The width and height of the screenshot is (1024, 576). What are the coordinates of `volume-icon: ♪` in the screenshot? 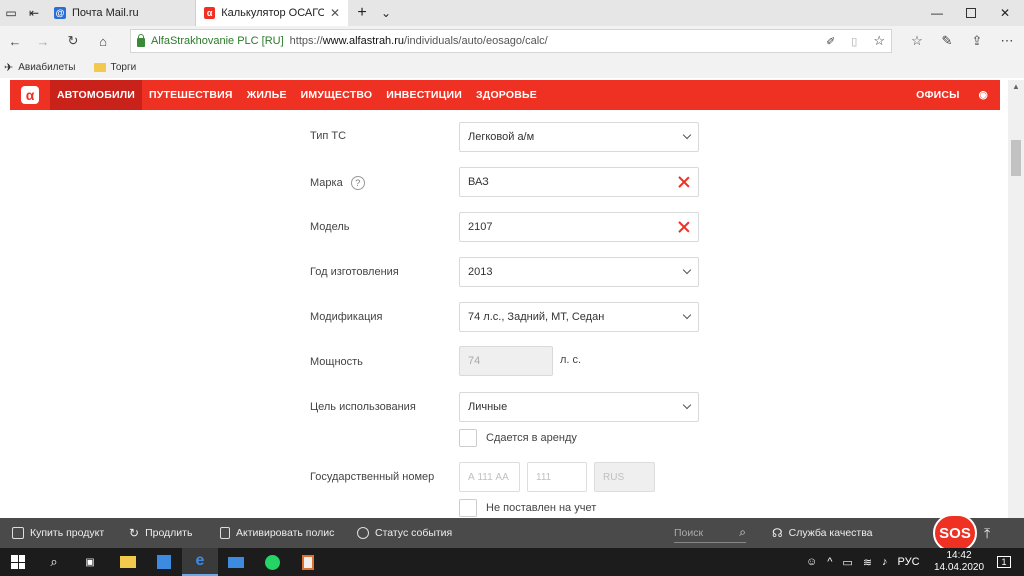 It's located at (885, 562).